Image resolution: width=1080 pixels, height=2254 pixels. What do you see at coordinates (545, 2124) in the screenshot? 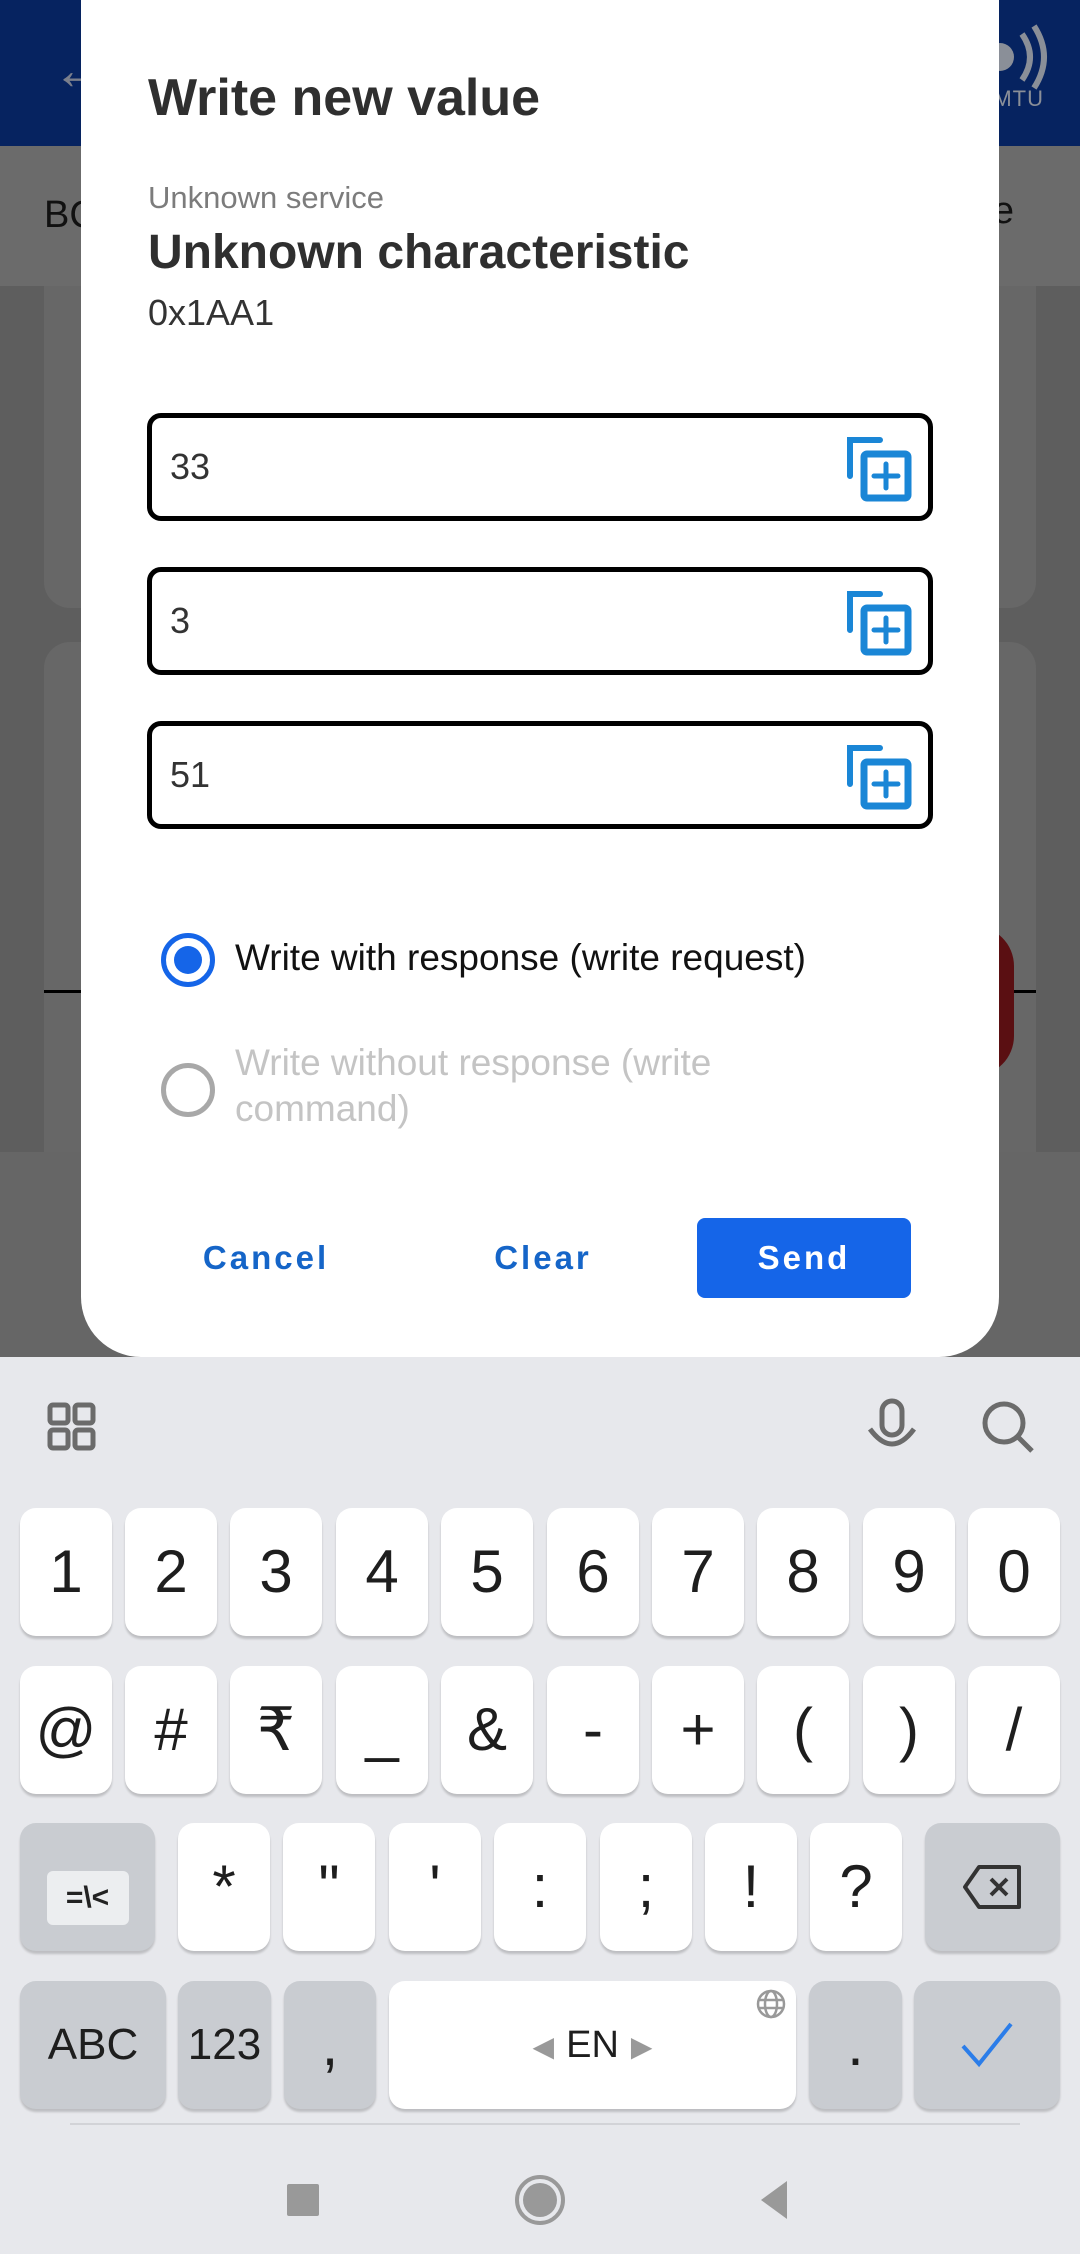
I see `divider` at bounding box center [545, 2124].